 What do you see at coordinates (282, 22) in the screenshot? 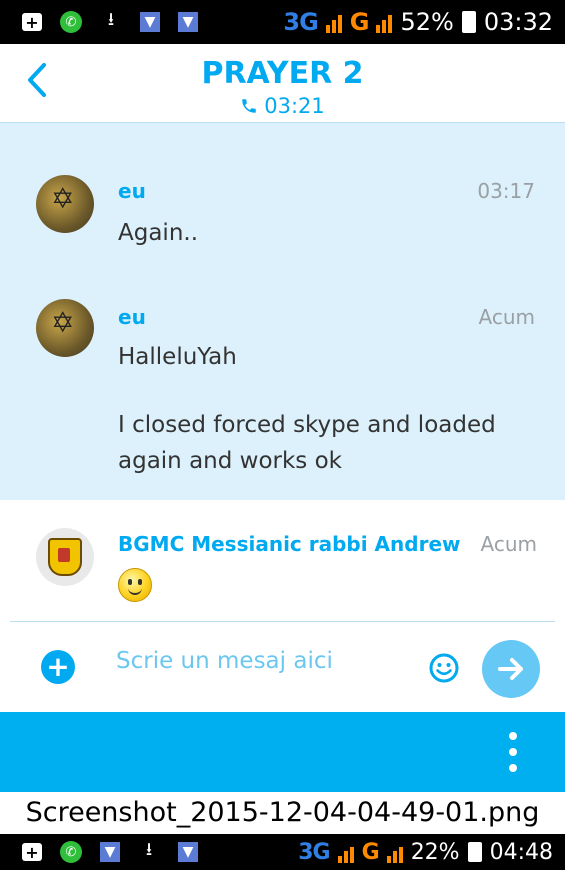
I see `status-bar-top: + ✆ ⭳ ▼ ▼ 3G G 52% 03:32` at bounding box center [282, 22].